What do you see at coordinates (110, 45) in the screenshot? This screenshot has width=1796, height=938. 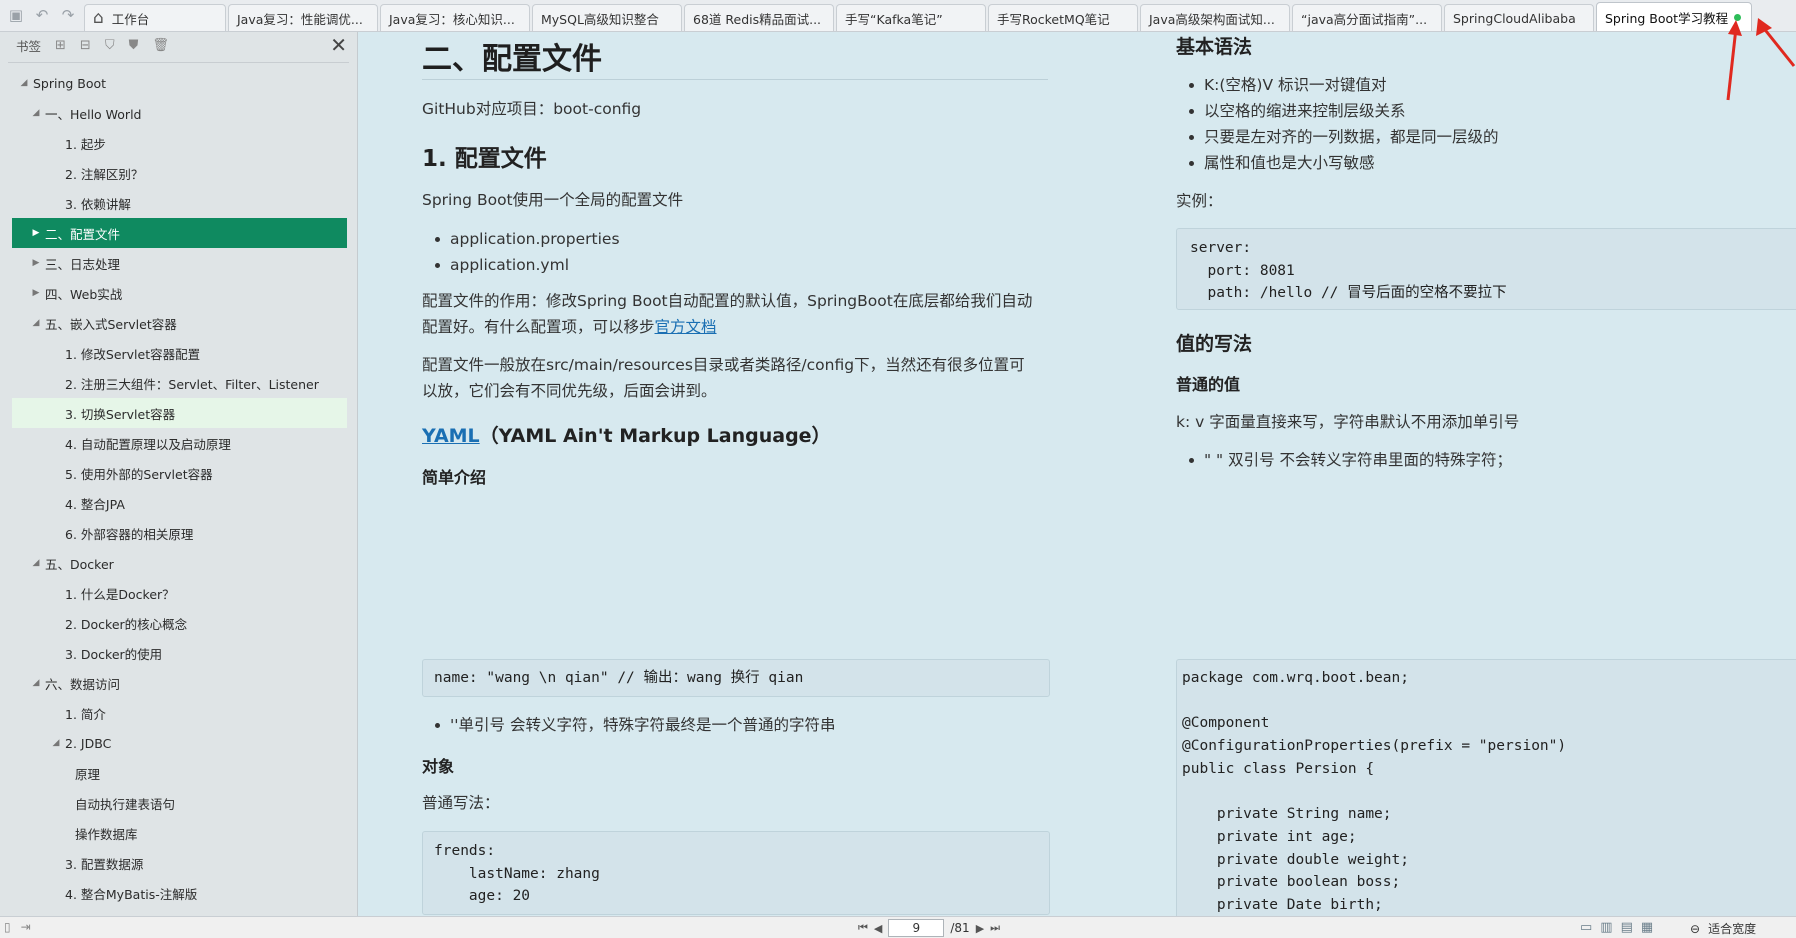 I see `bookmark-add-icon: ⛉` at bounding box center [110, 45].